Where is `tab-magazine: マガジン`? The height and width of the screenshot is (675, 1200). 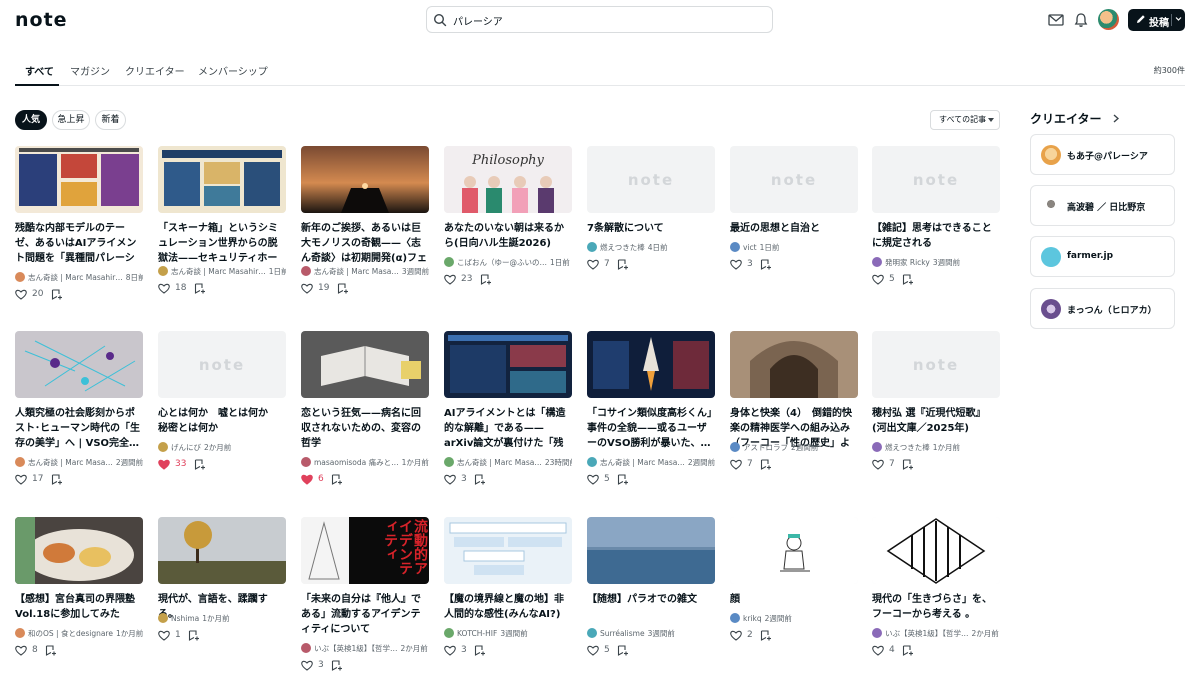
tab-magazine: マガジン is located at coordinates (90, 70).